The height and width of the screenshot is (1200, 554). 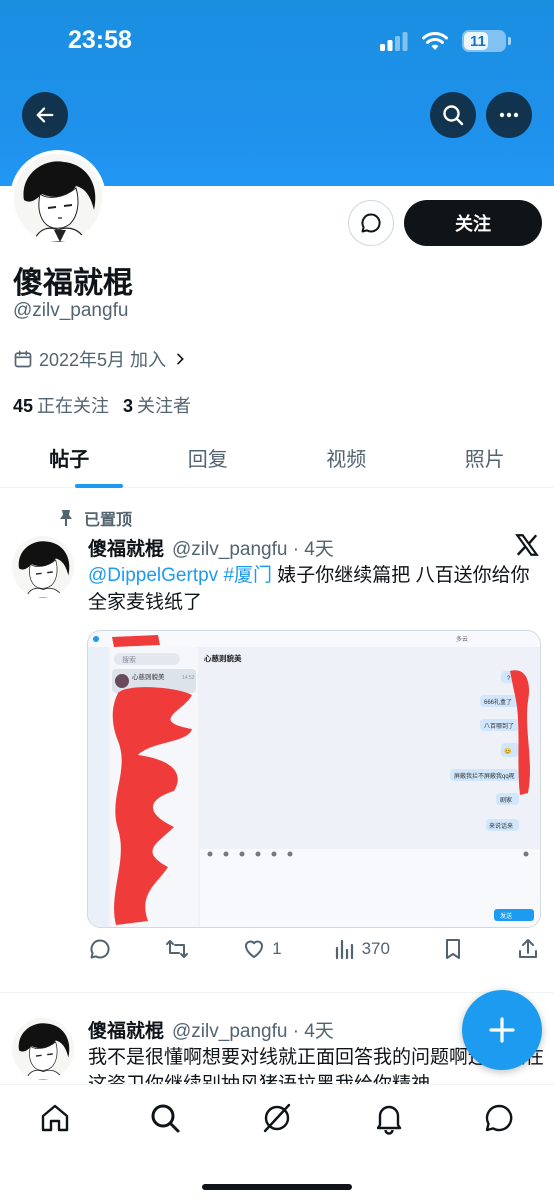 I want to click on status-icons: 11, so click(x=445, y=41).